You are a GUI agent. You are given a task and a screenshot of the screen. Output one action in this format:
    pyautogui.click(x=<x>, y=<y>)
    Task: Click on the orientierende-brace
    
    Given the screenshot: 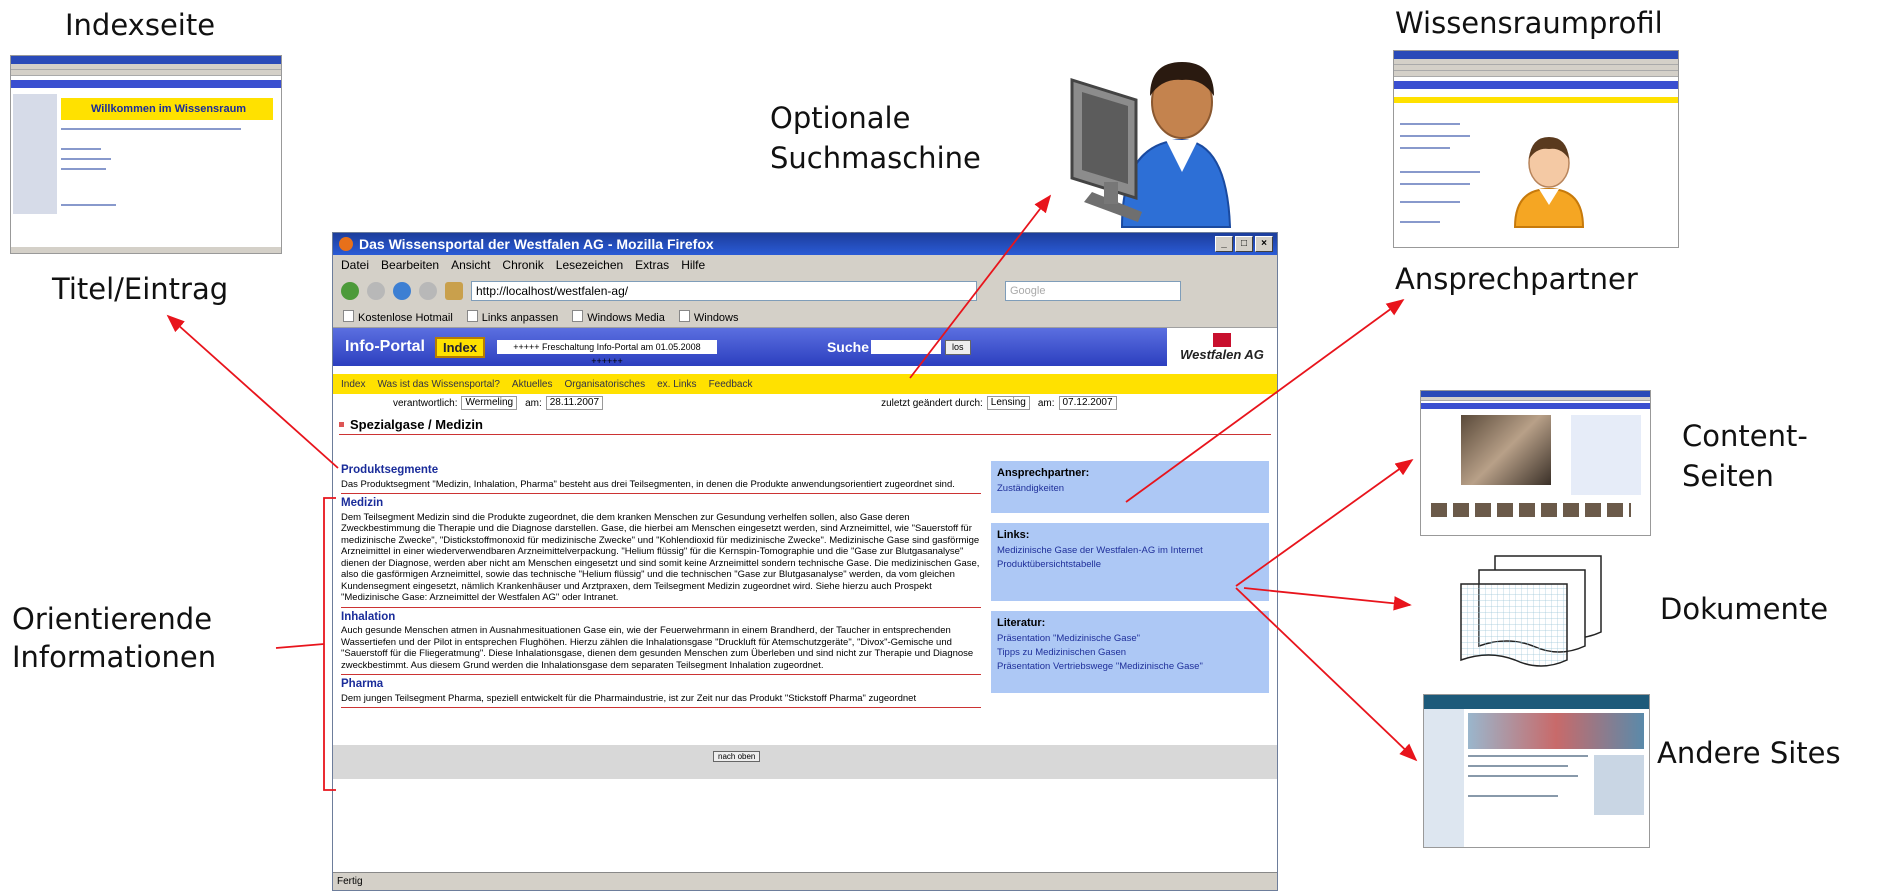 What is the action you would take?
    pyautogui.click(x=305, y=644)
    